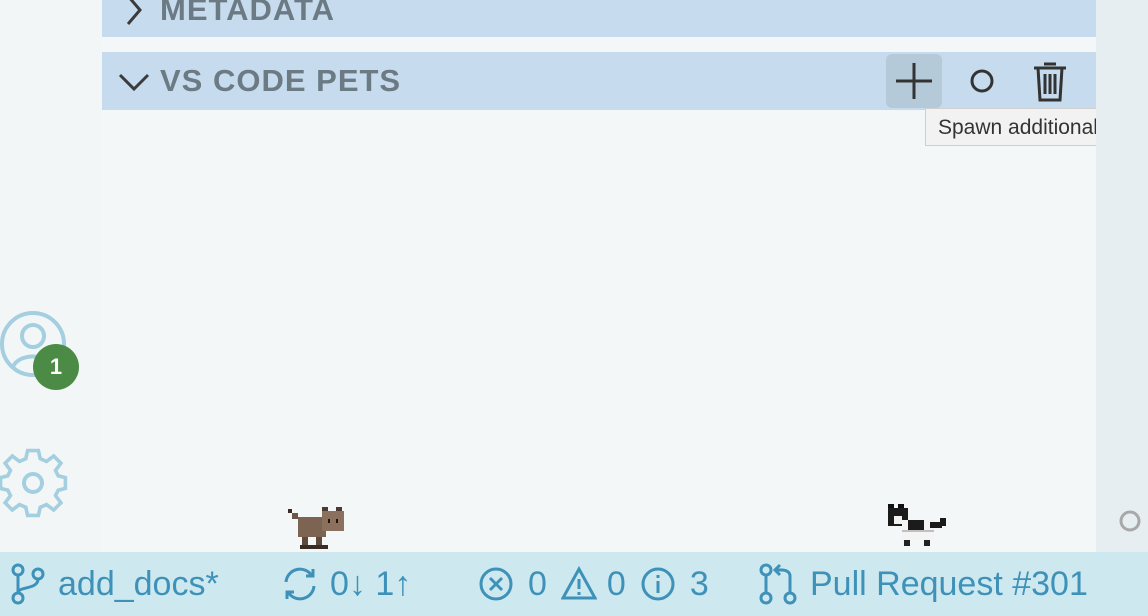  Describe the element at coordinates (699, 583) in the screenshot. I see `info-count: 3` at that location.